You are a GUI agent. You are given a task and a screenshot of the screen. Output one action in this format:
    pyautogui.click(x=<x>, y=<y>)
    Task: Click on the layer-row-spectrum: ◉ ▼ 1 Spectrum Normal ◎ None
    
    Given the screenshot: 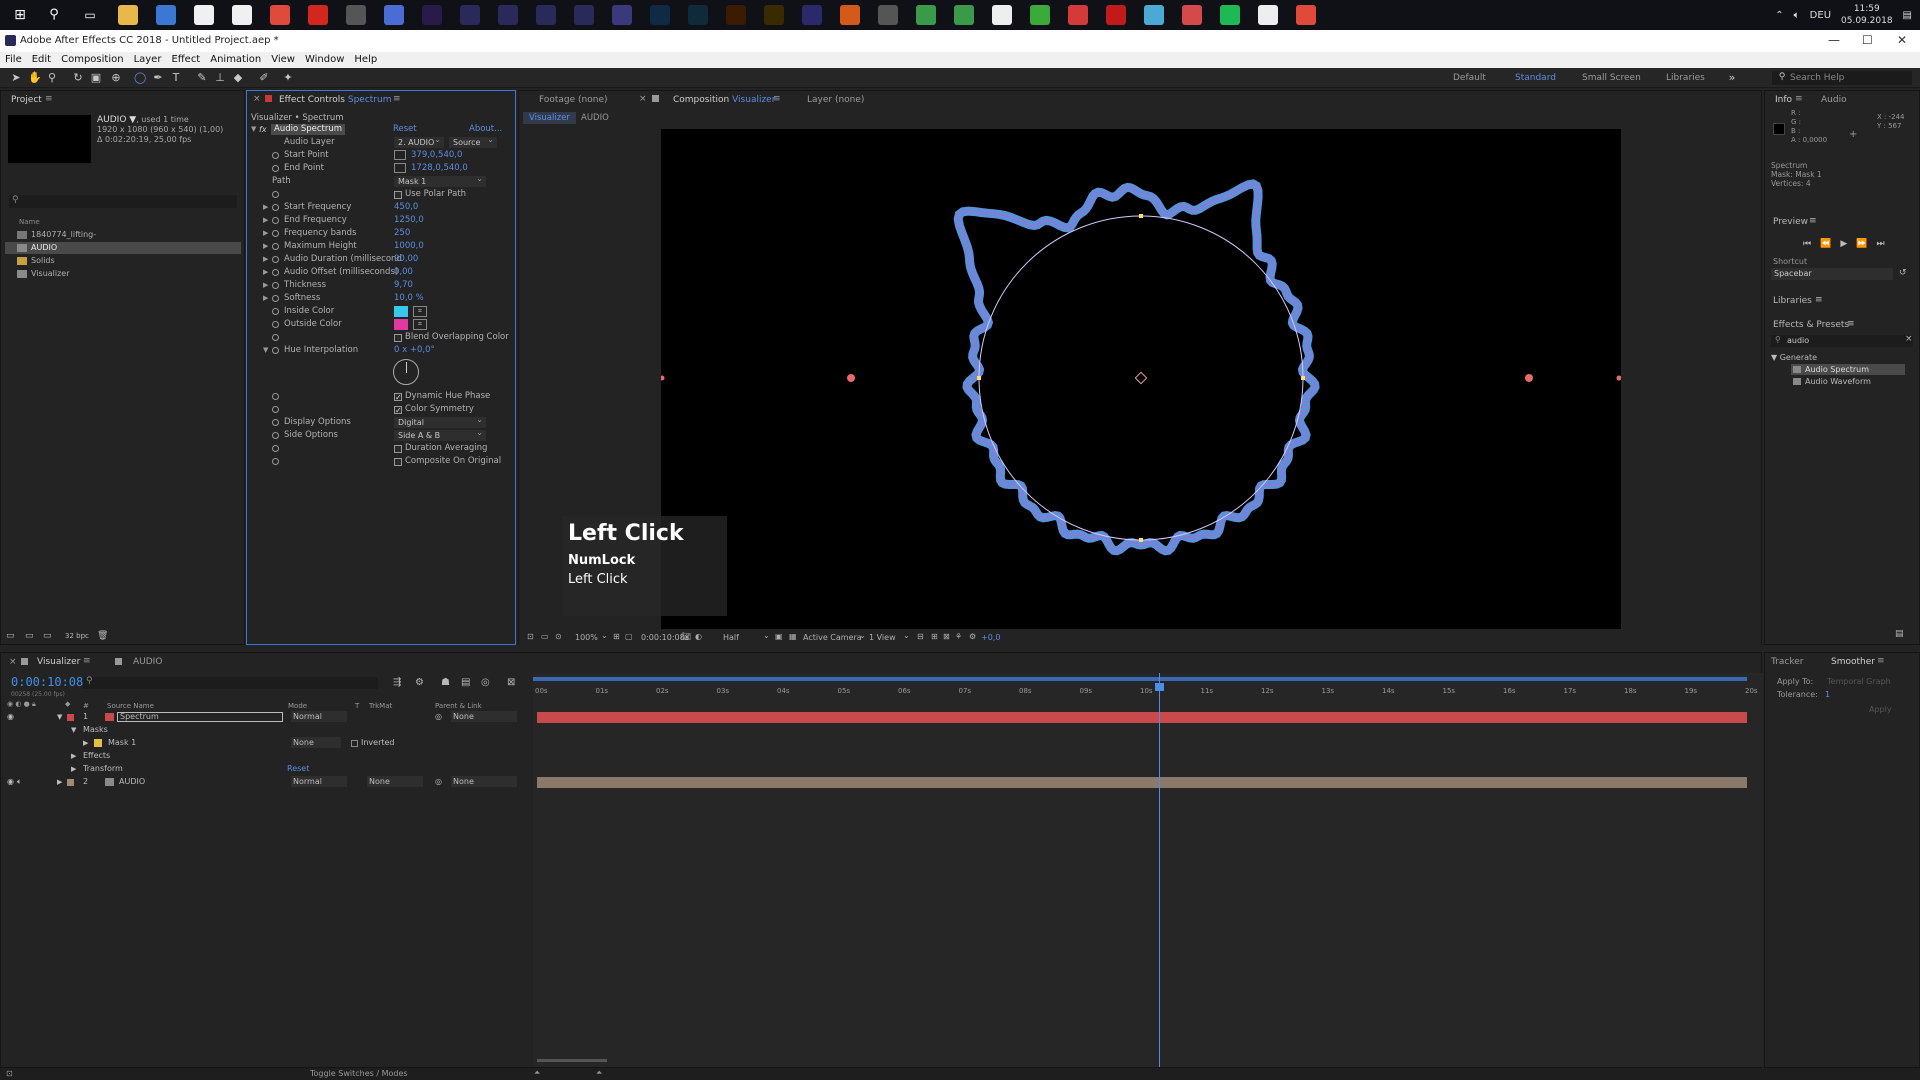 What is the action you would take?
    pyautogui.click(x=267, y=717)
    